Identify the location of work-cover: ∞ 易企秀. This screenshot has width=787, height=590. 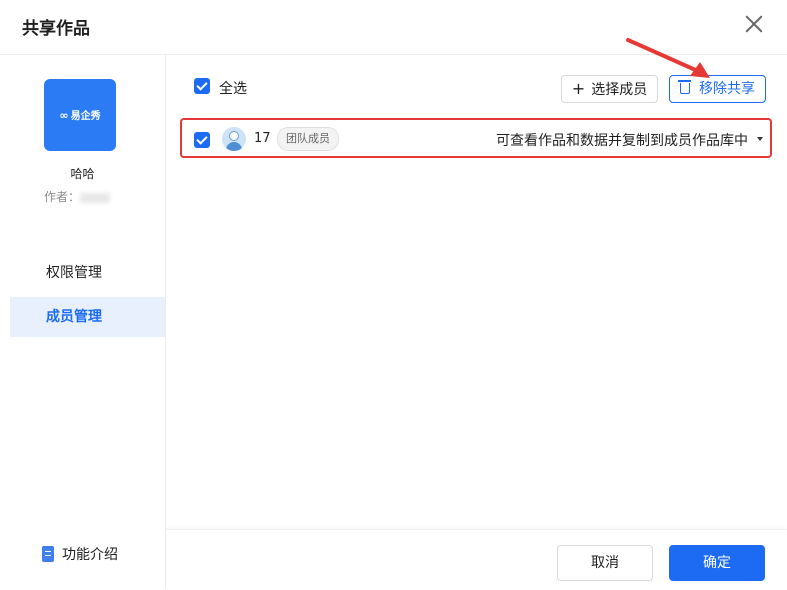
(80, 115).